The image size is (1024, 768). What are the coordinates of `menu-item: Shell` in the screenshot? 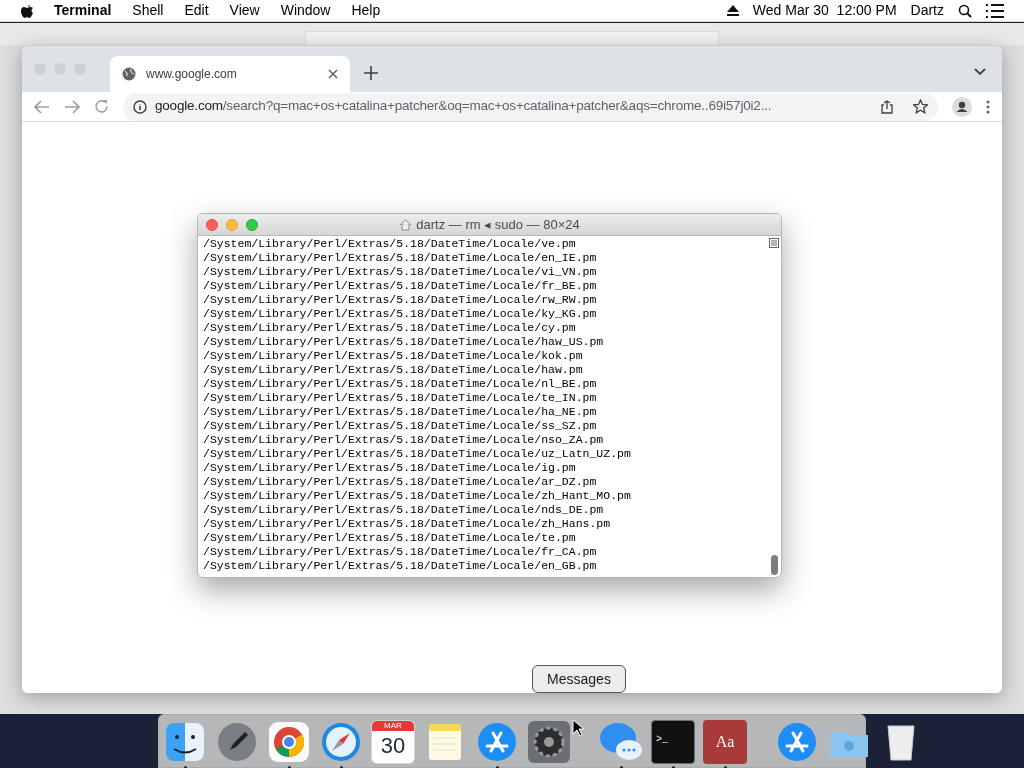 It's located at (148, 10).